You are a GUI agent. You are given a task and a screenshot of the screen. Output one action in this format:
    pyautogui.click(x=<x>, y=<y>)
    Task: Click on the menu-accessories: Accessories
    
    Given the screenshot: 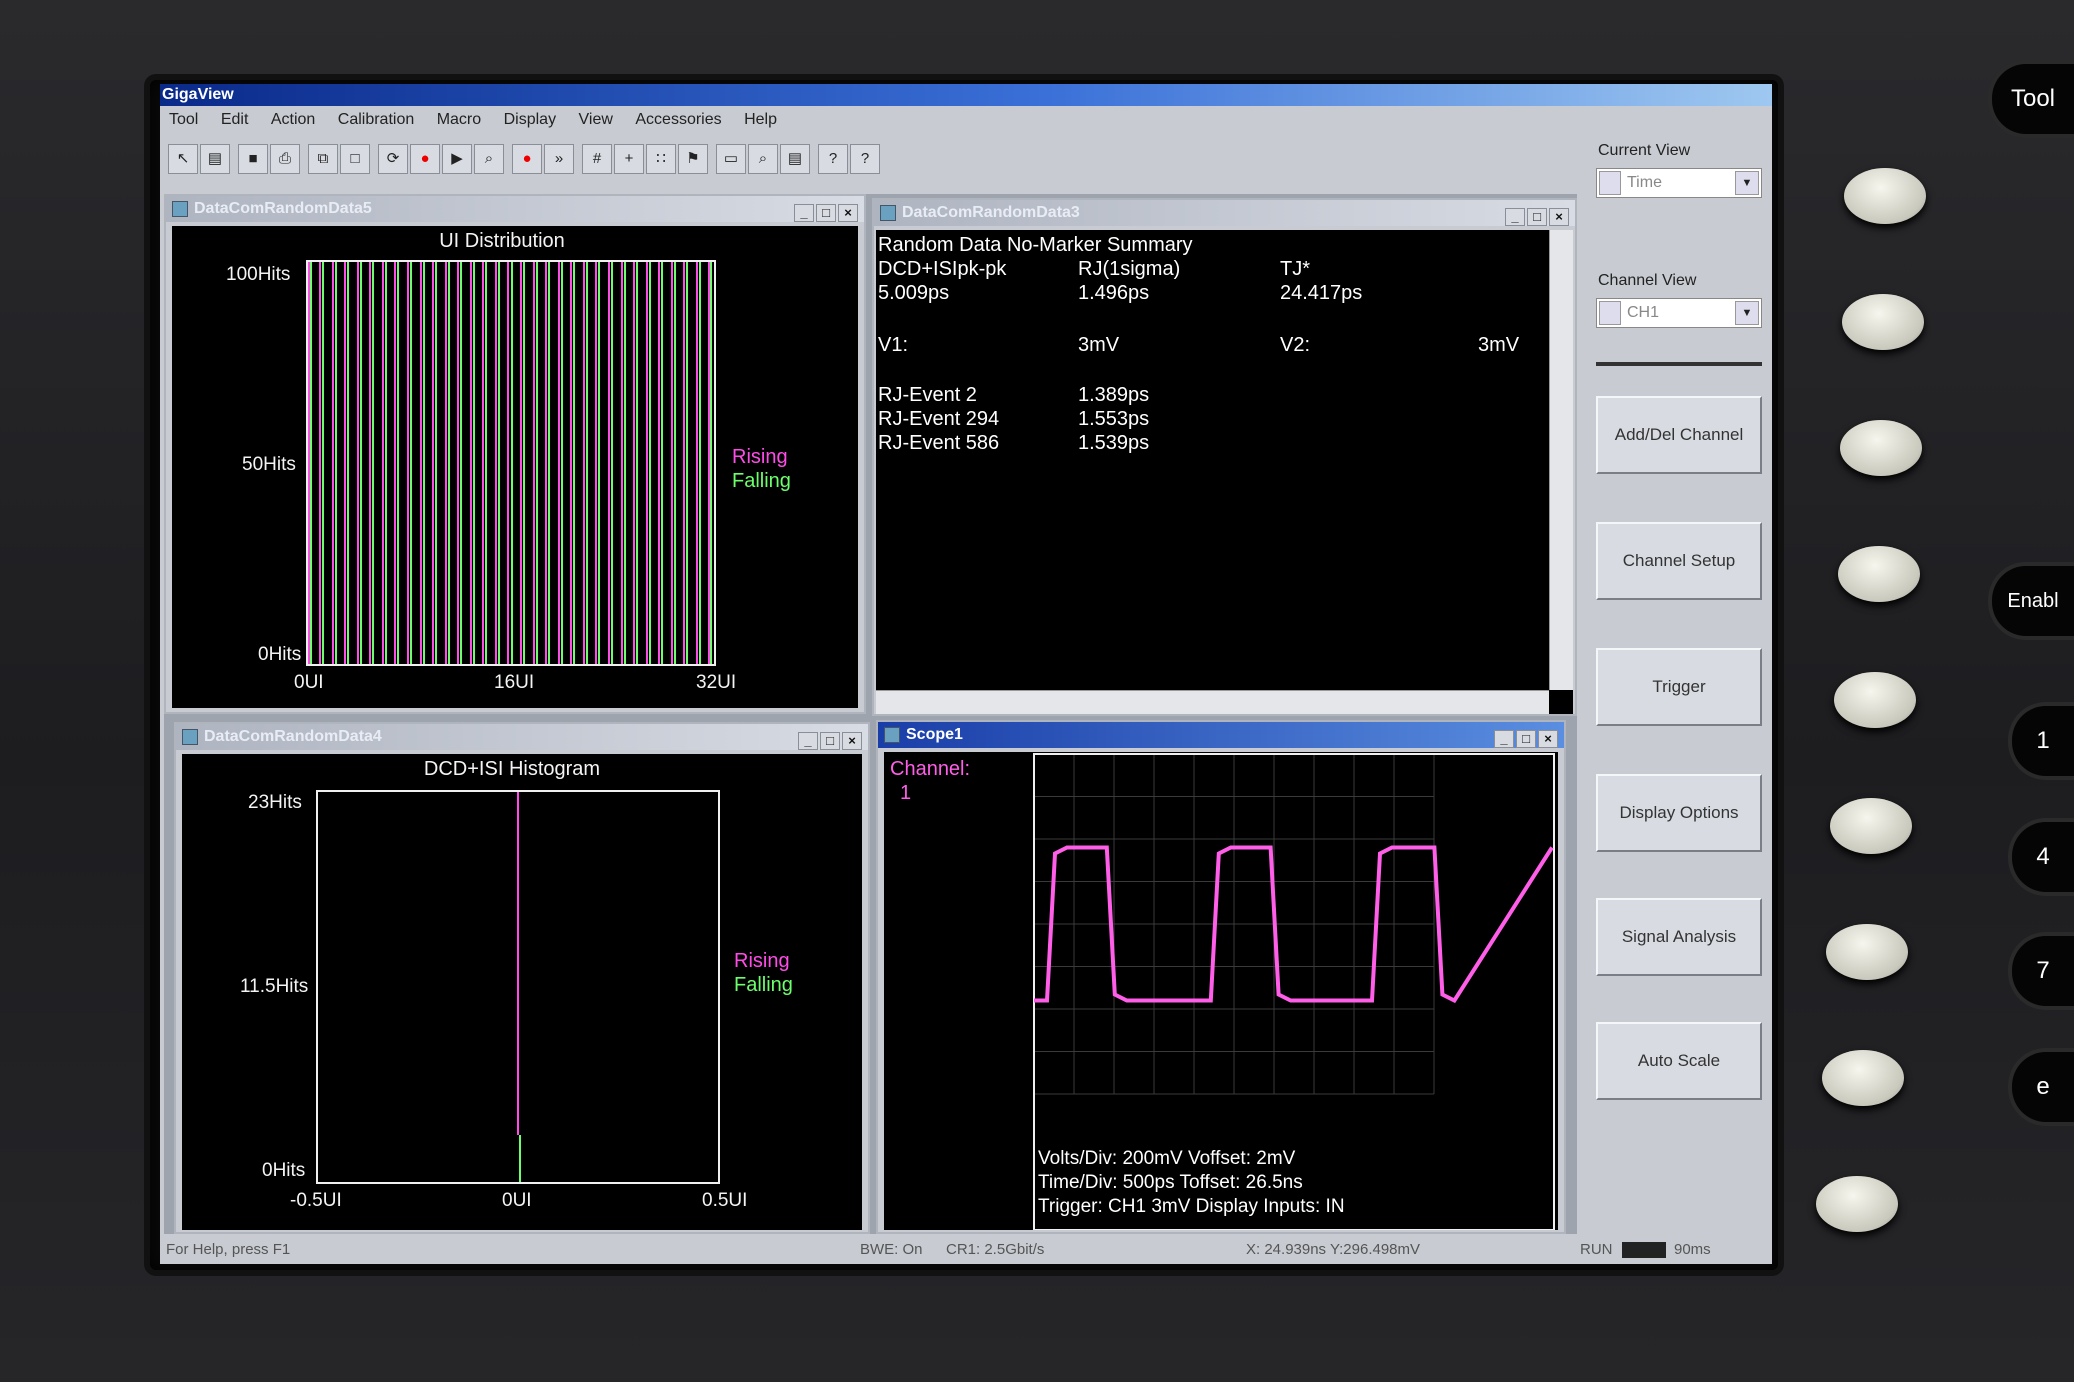 What is the action you would take?
    pyautogui.click(x=678, y=120)
    